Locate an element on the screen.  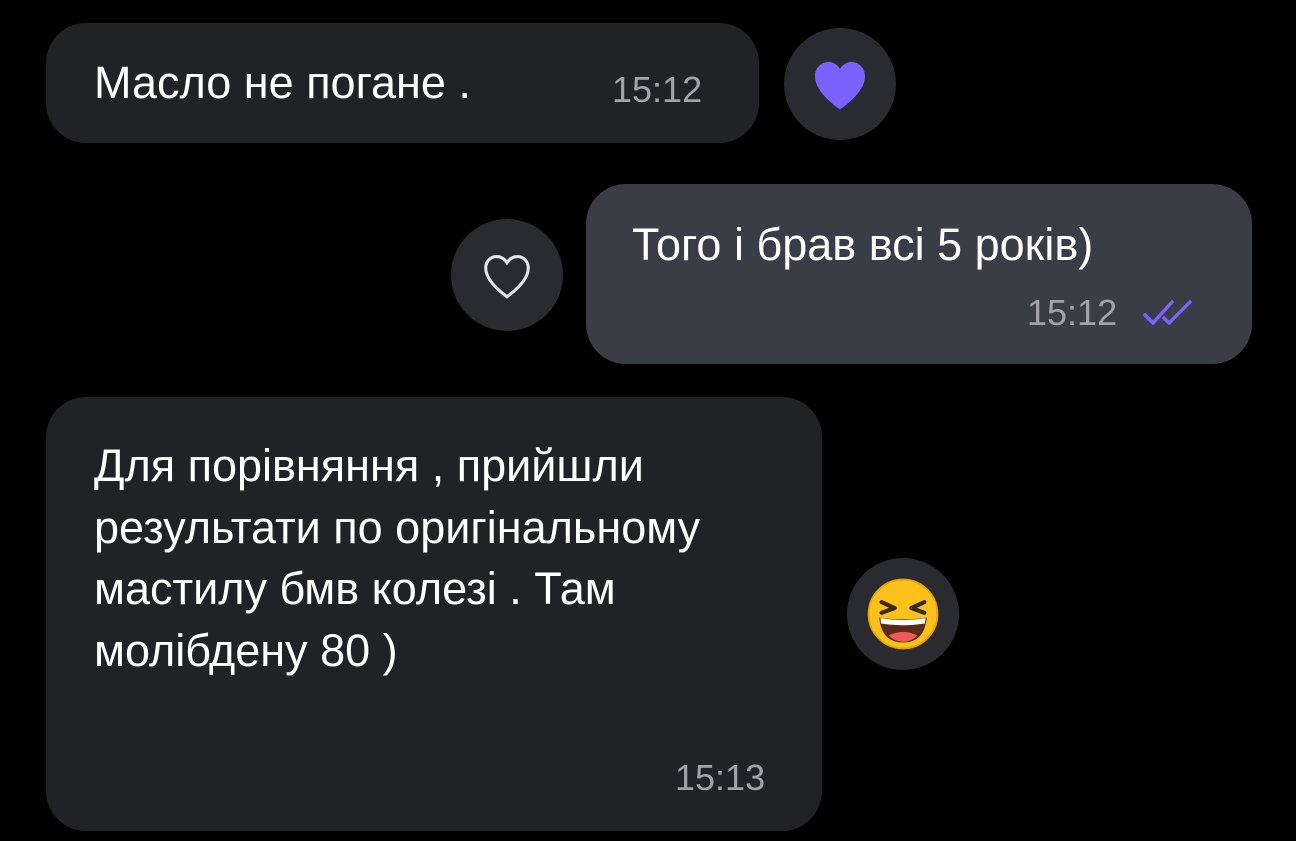
outline-heart-icon is located at coordinates (507, 277).